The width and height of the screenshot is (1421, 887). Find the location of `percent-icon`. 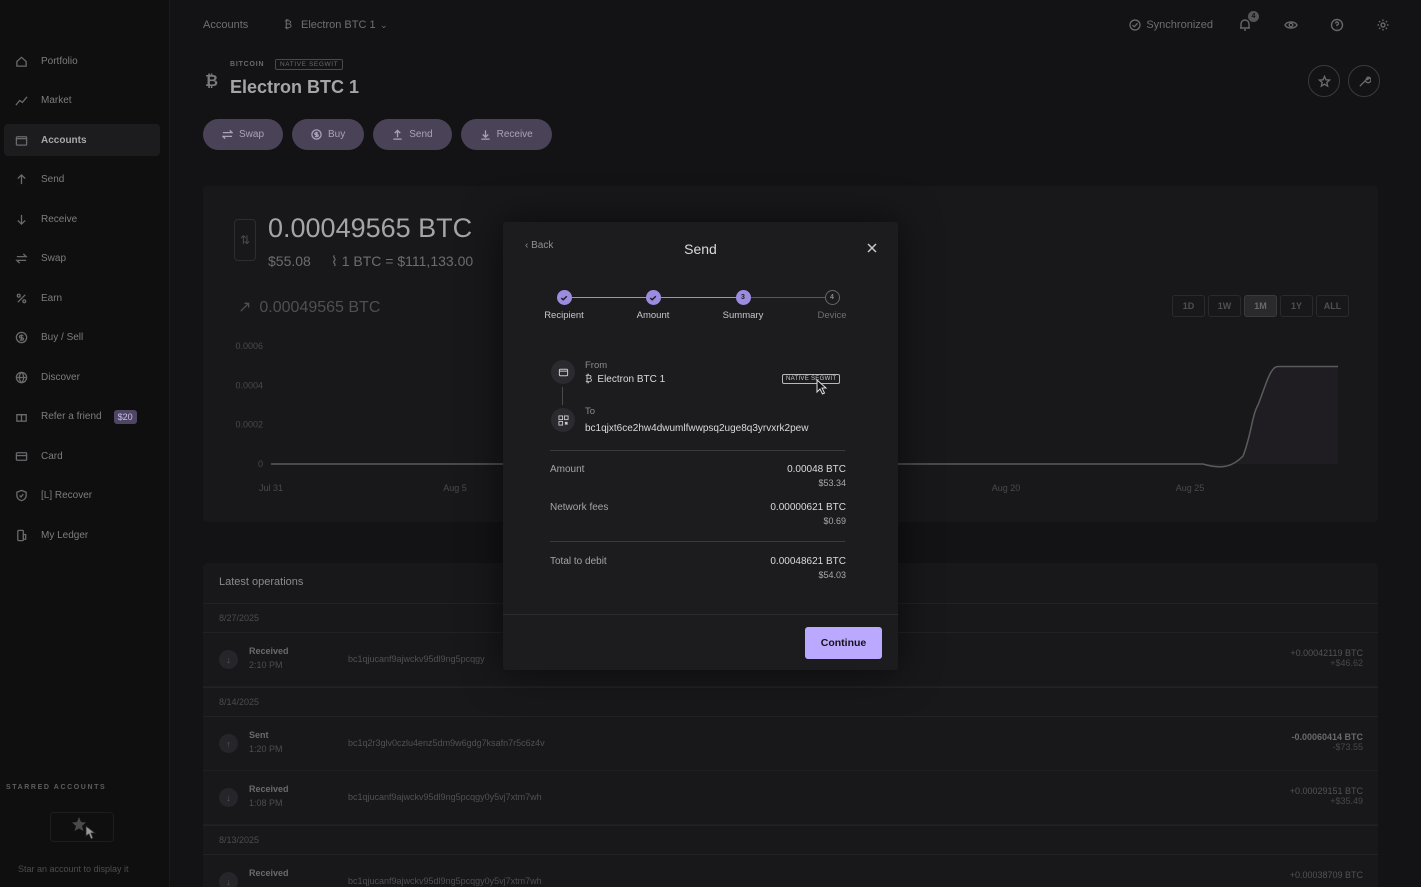

percent-icon is located at coordinates (21, 298).